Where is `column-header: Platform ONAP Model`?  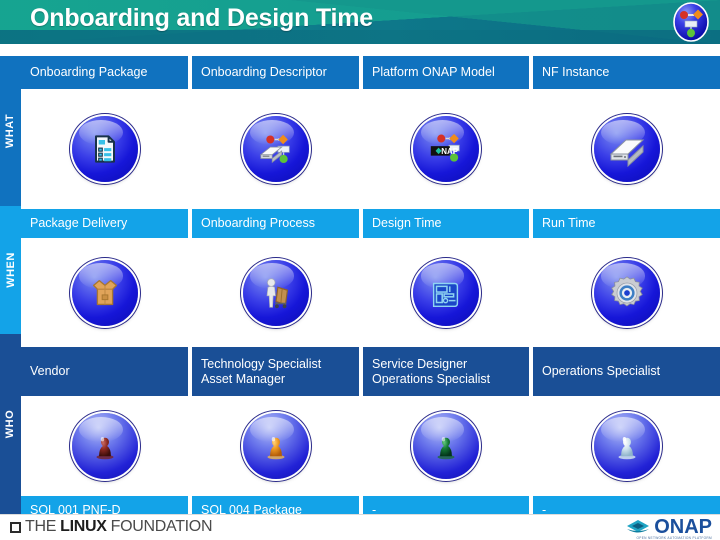
column-header: Platform ONAP Model is located at coordinates (446, 72).